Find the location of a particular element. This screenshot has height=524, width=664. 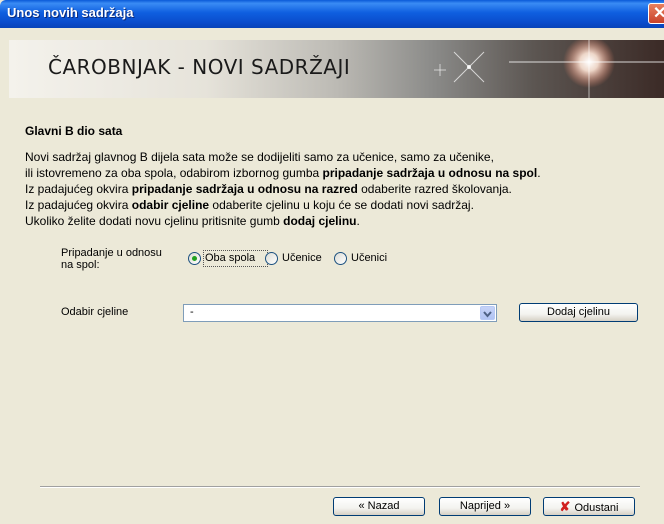

window-title: Unos novih sadržaja is located at coordinates (70, 12).